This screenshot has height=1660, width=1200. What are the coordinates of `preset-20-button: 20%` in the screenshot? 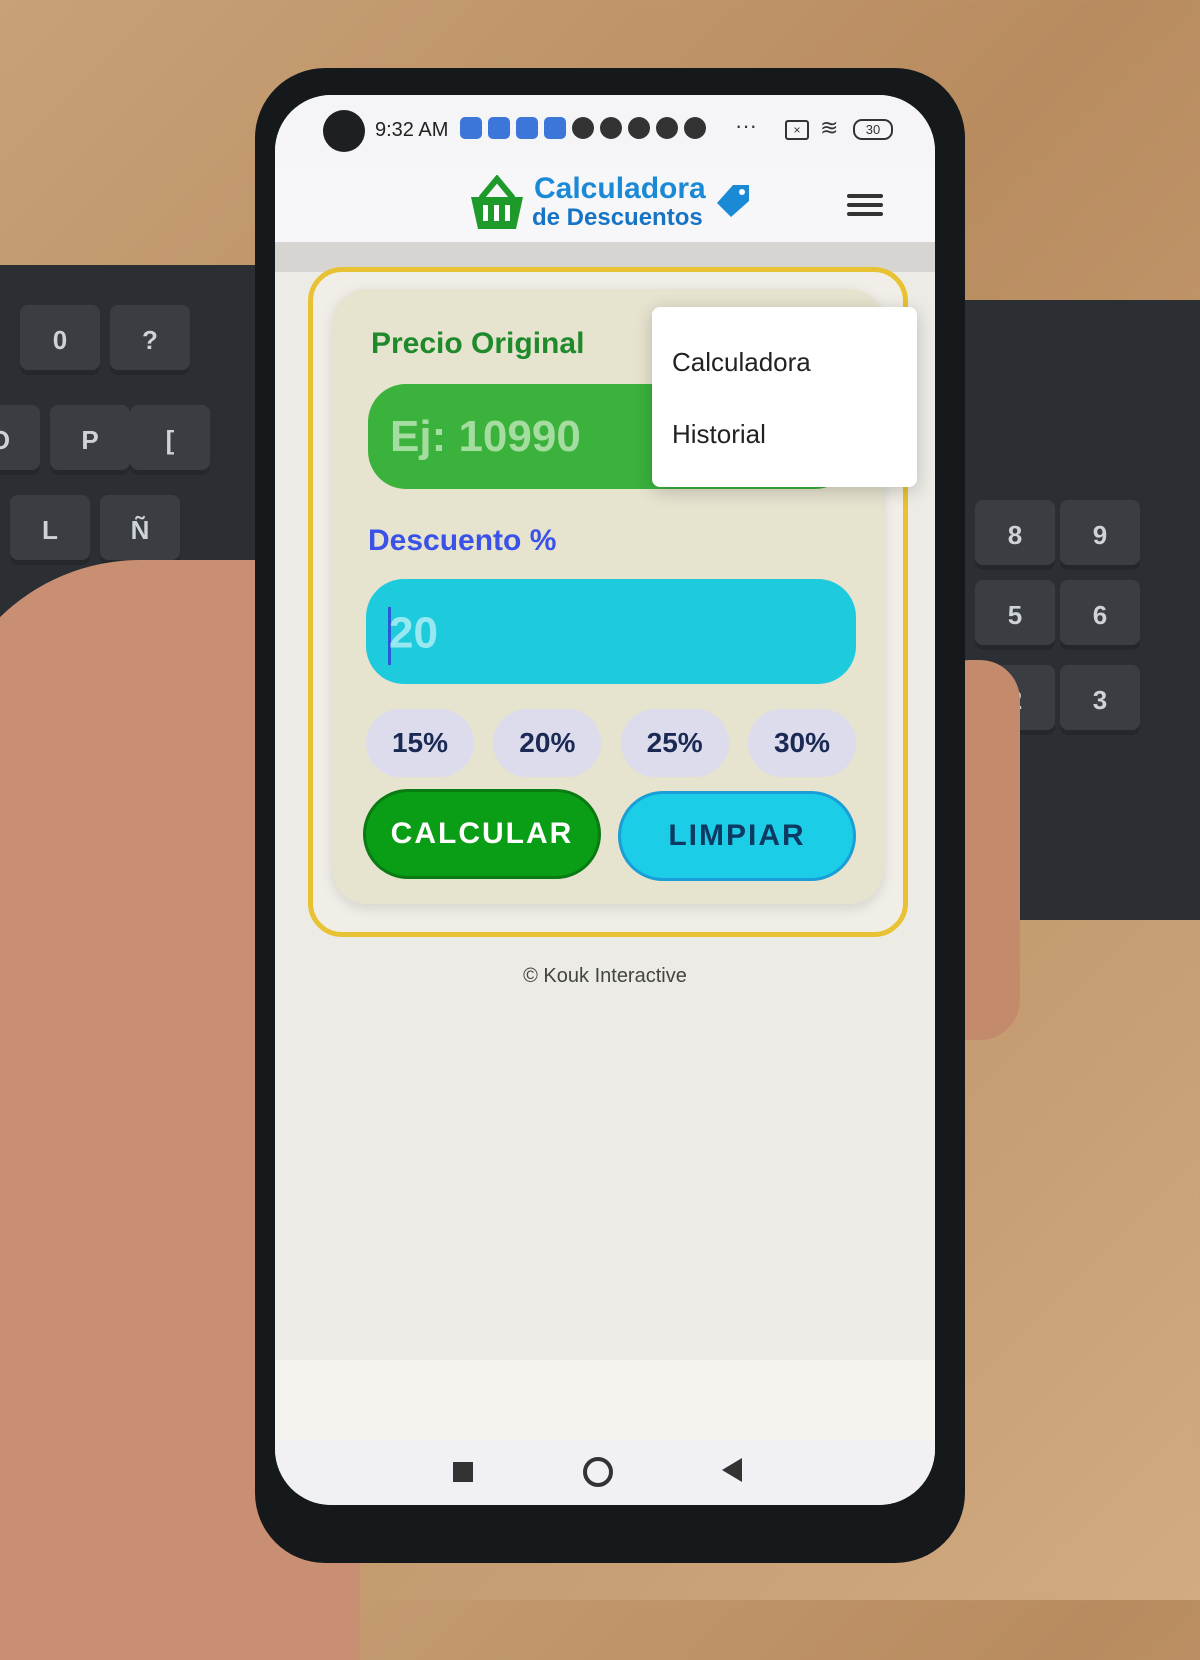 It's located at (547, 743).